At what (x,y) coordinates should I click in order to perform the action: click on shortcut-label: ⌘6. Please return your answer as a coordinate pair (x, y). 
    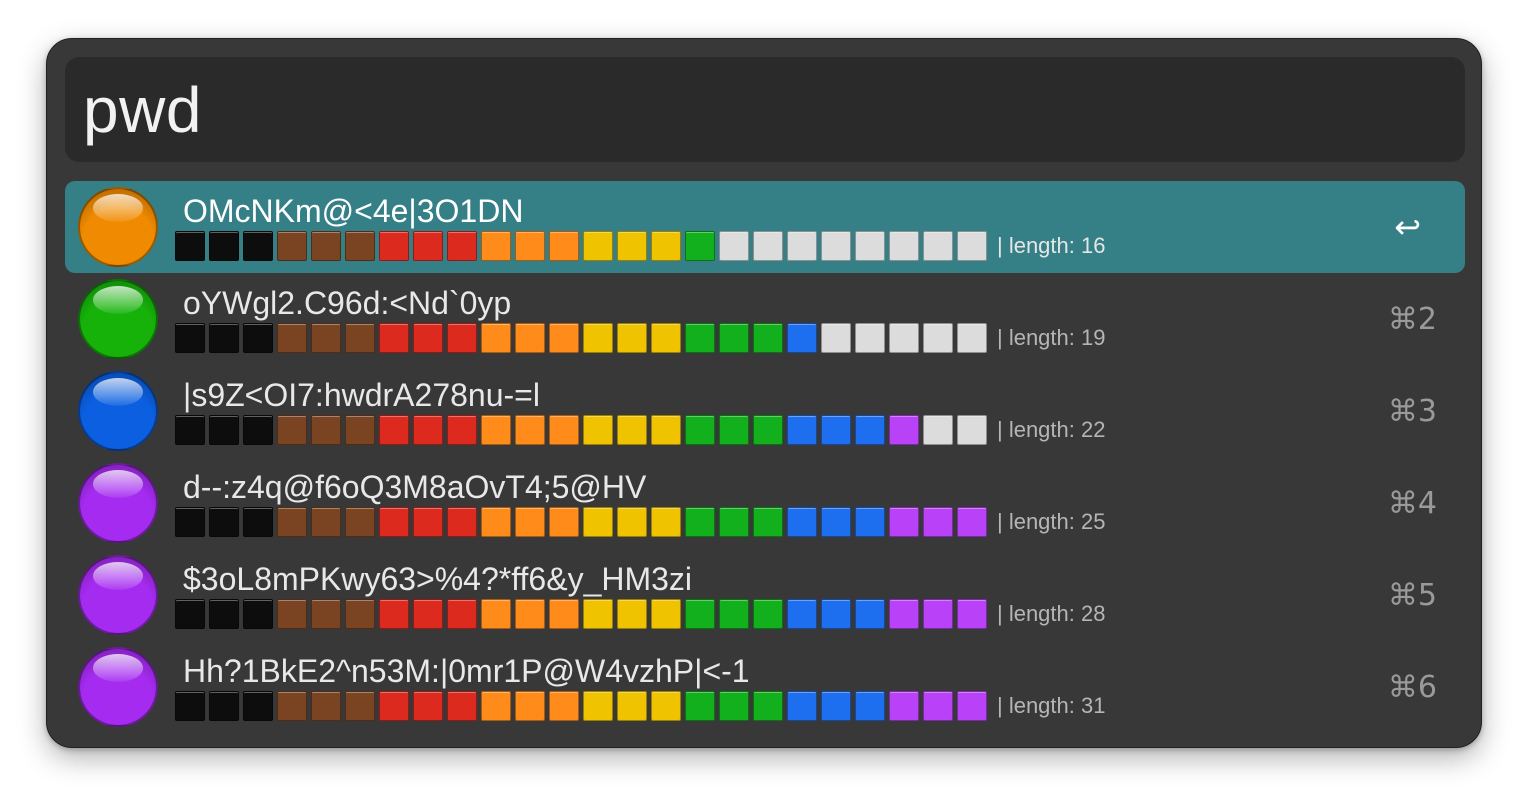
    Looking at the image, I should click on (1412, 687).